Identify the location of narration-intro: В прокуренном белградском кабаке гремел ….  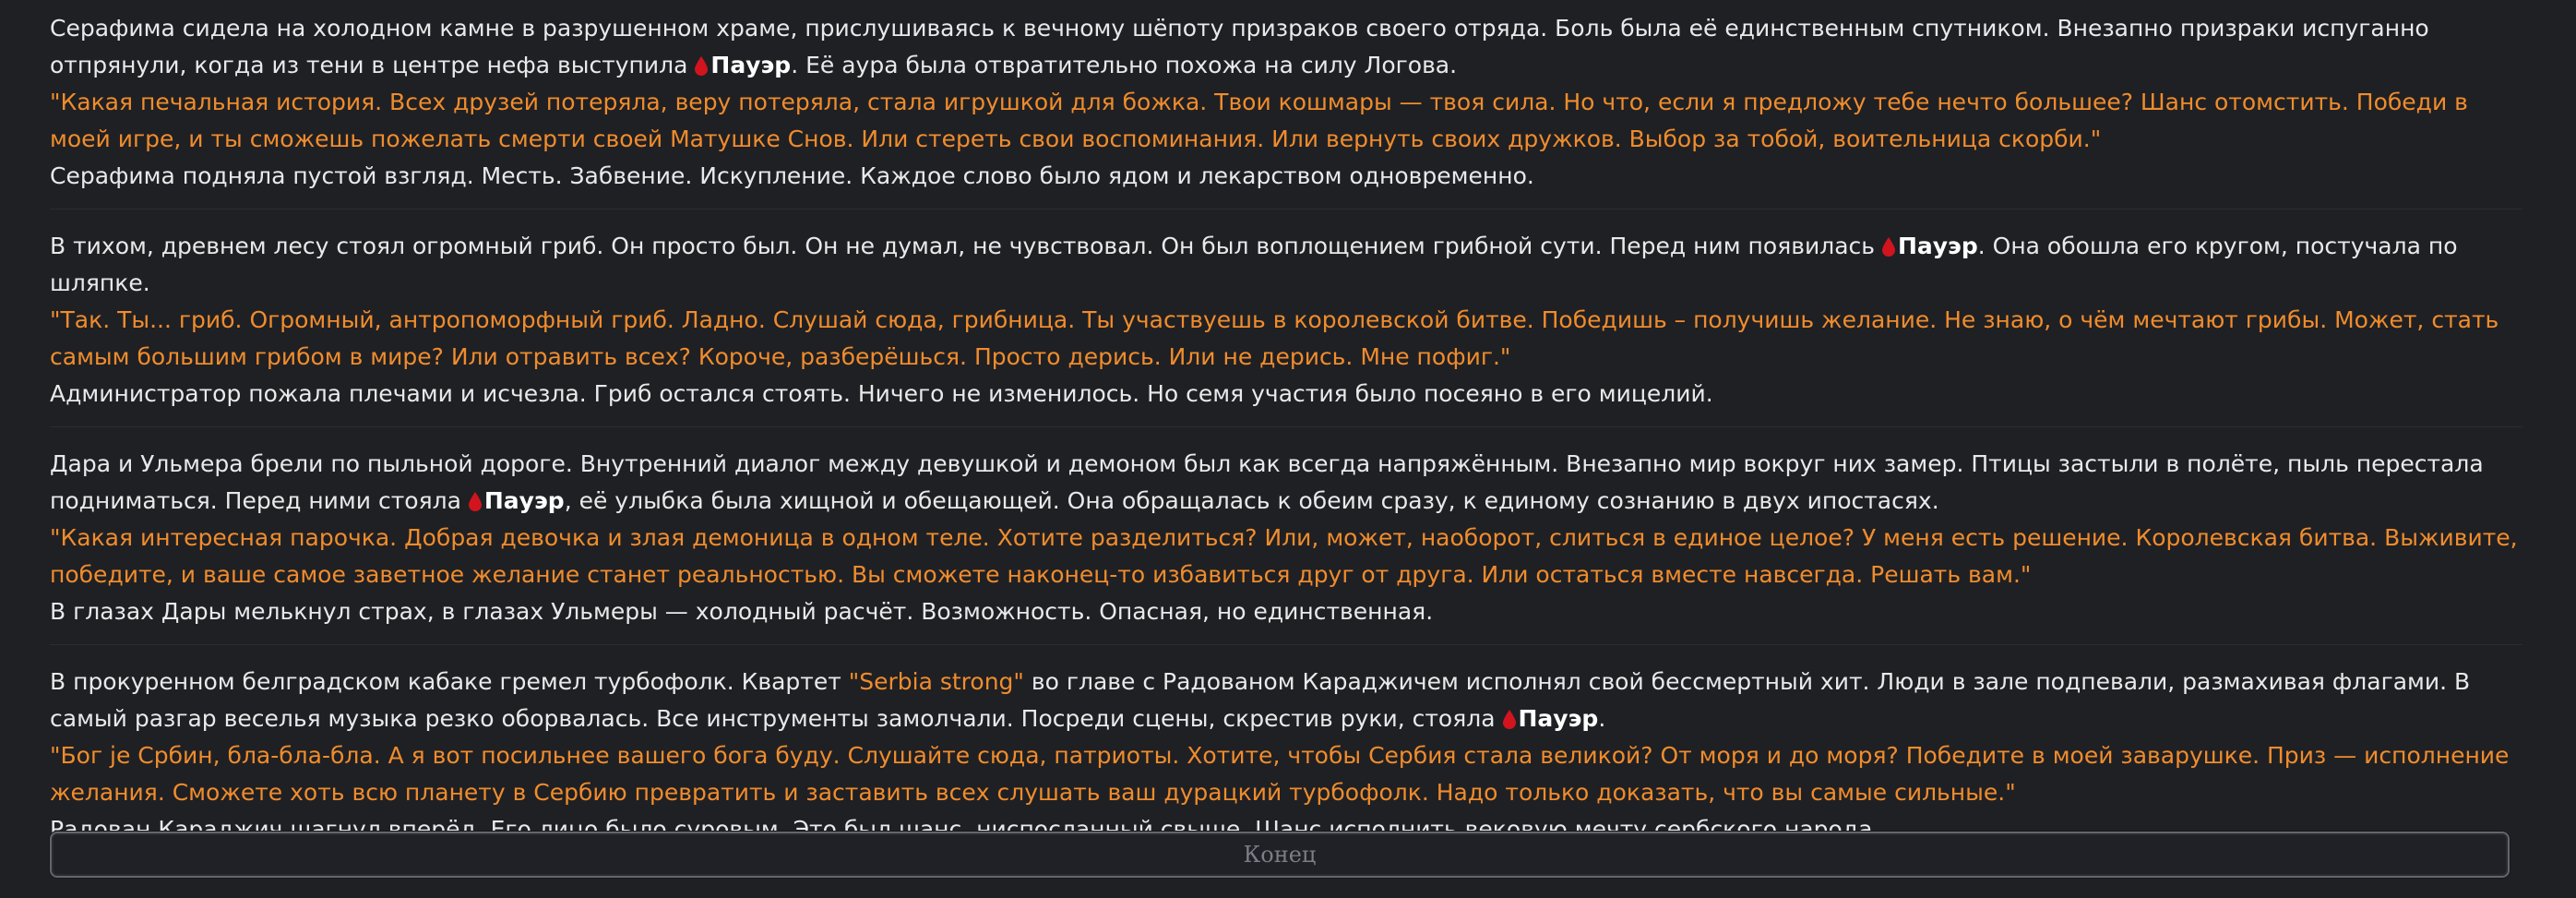
(1286, 701).